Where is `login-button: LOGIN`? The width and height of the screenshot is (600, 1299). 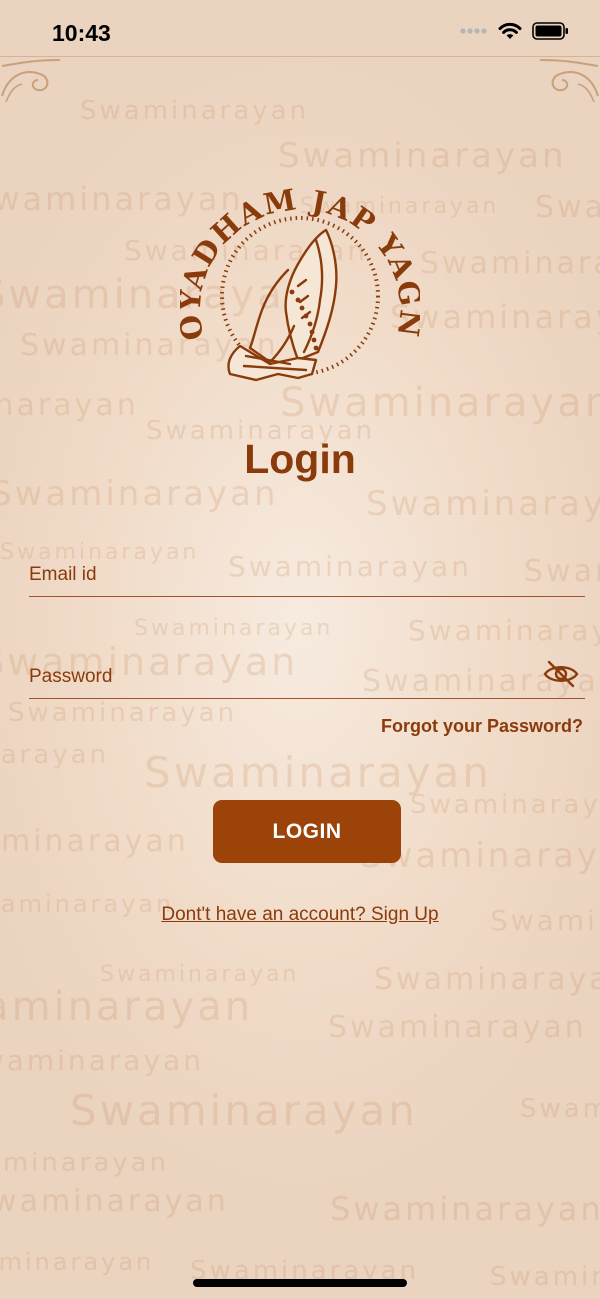 login-button: LOGIN is located at coordinates (307, 831).